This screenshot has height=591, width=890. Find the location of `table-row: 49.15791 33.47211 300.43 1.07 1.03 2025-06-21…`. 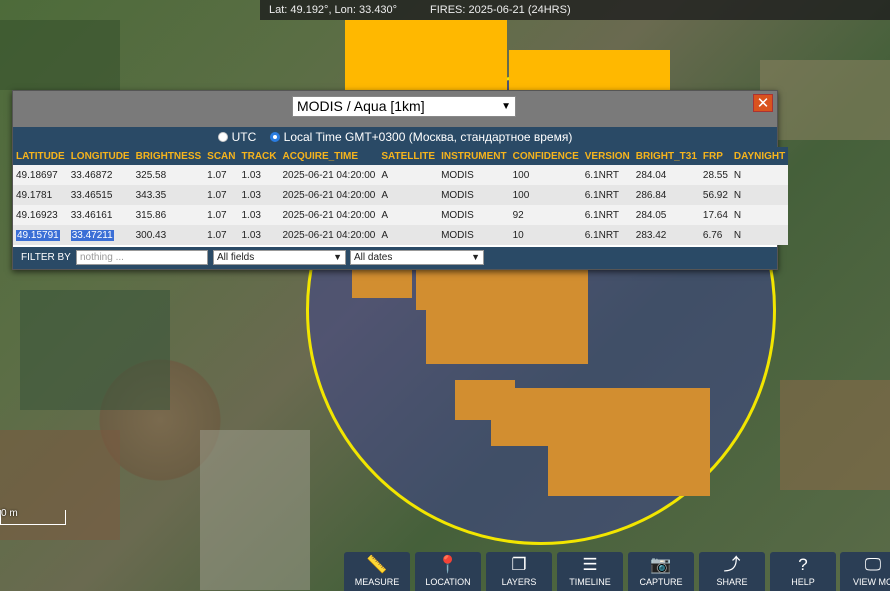

table-row: 49.15791 33.47211 300.43 1.07 1.03 2025-06-21… is located at coordinates (401, 235).